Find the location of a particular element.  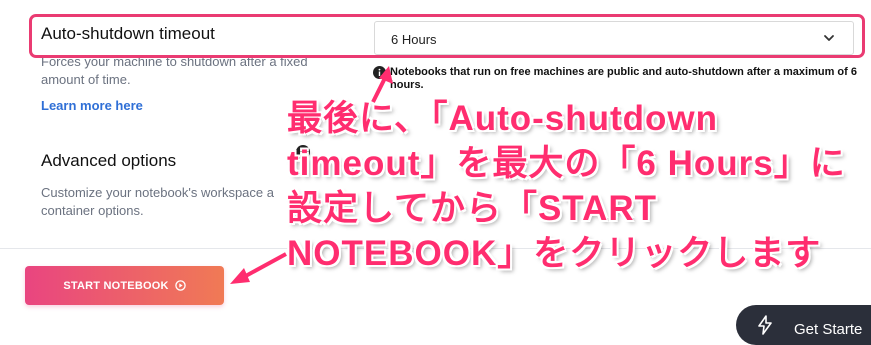

advanced-options-title: Advanced options is located at coordinates (109, 160).